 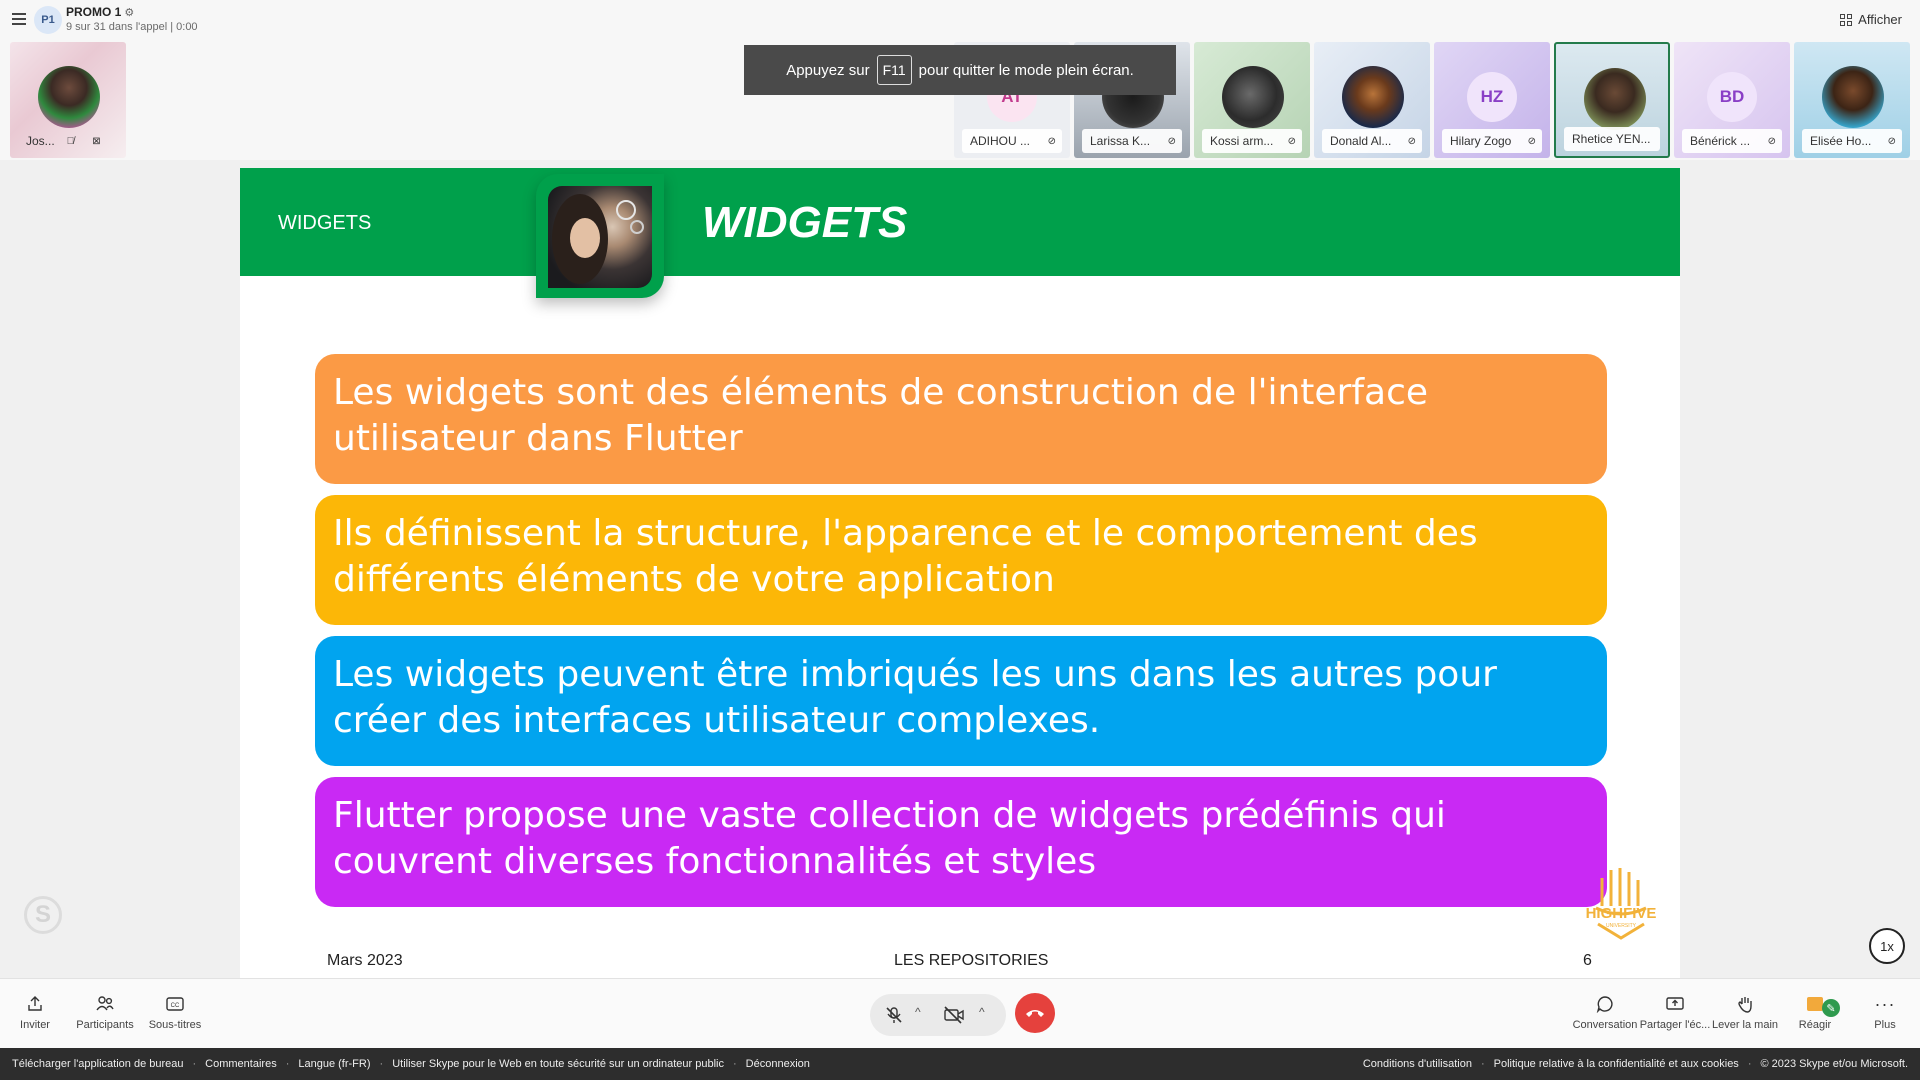 I want to click on participant-name-tag: Bénérick ... ⊘, so click(x=1732, y=141).